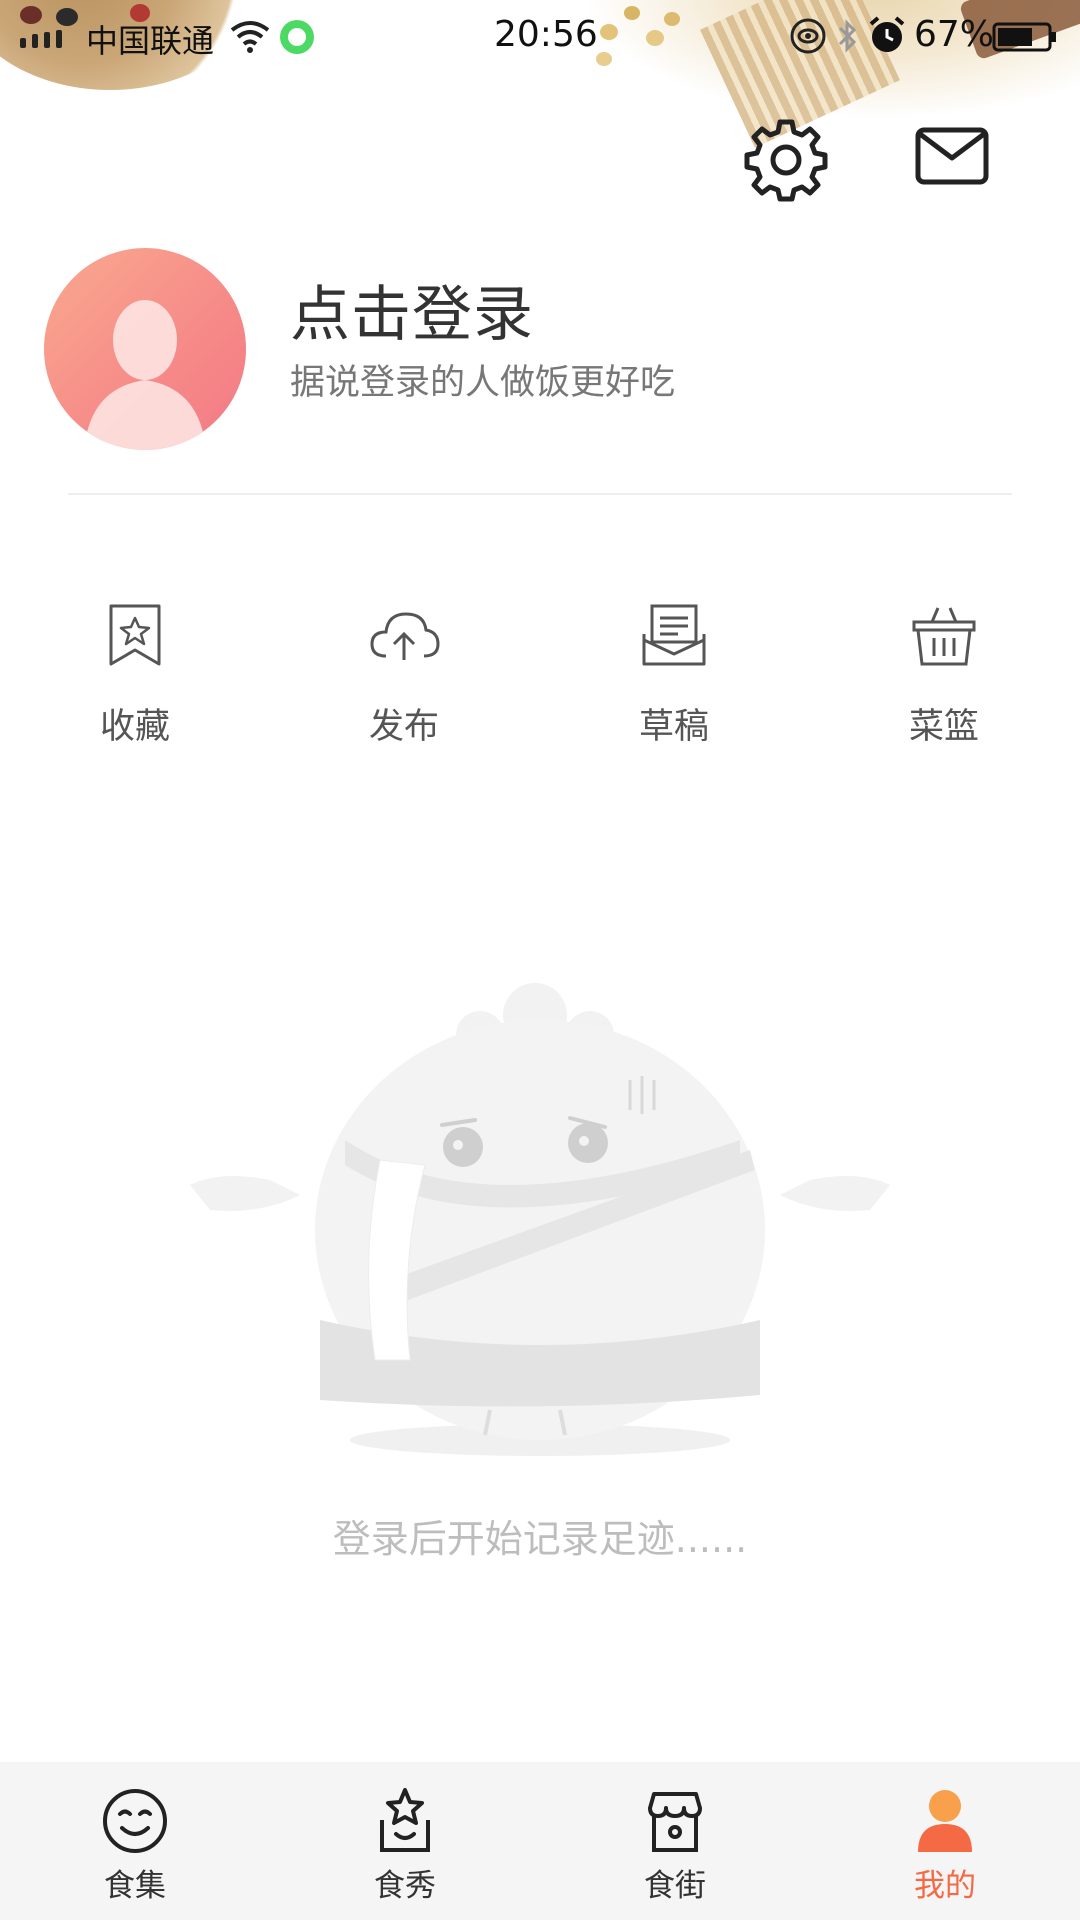 The image size is (1080, 1920). What do you see at coordinates (135, 675) in the screenshot?
I see `favorites-button: 收藏` at bounding box center [135, 675].